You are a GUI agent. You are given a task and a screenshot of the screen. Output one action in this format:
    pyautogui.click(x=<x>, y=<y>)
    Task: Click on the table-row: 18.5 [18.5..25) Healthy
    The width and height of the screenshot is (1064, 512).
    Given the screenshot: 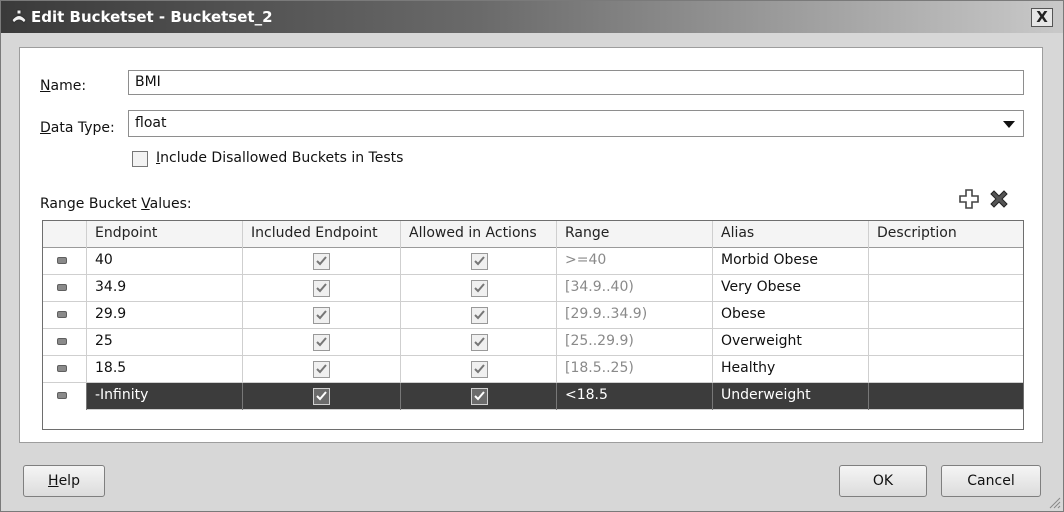 What is the action you would take?
    pyautogui.click(x=533, y=369)
    